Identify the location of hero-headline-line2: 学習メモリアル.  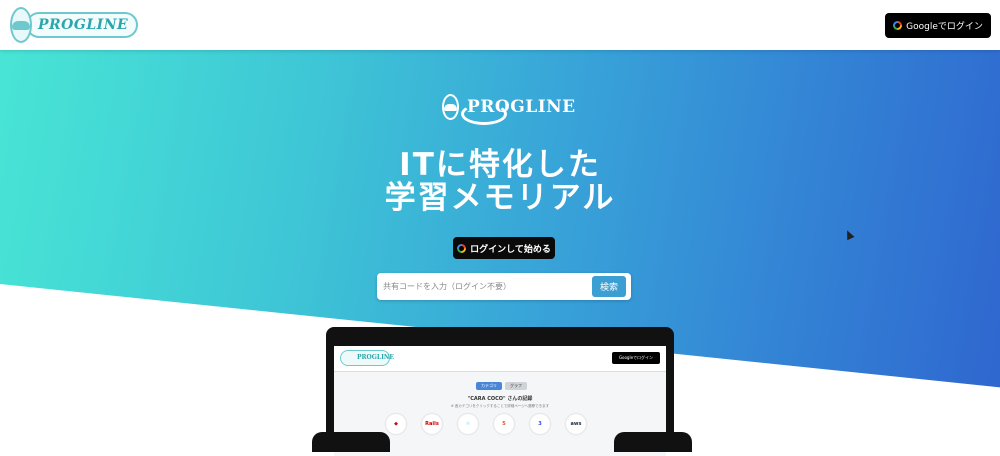
(500, 198).